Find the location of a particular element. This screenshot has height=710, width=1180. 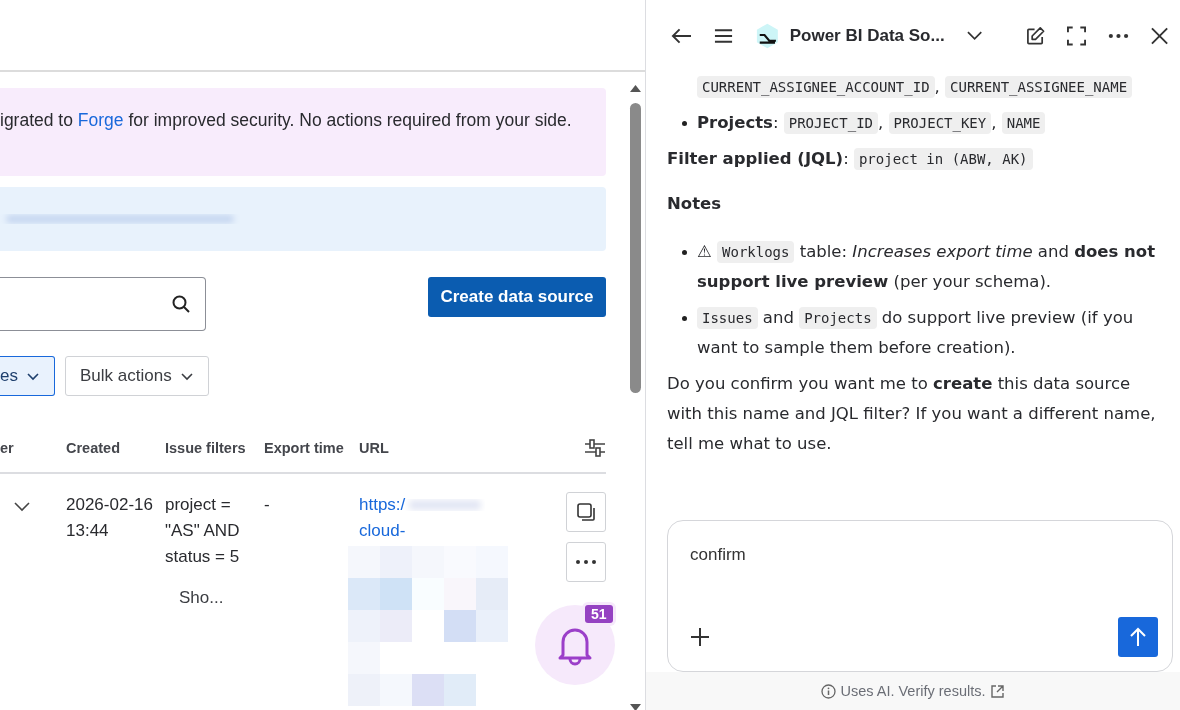

notification-count: 51 is located at coordinates (599, 614).